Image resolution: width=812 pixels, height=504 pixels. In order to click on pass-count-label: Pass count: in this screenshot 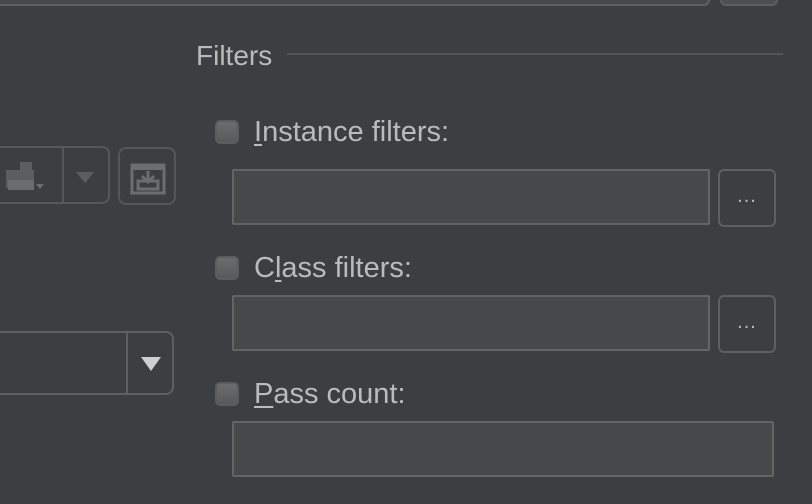, I will do `click(330, 394)`.